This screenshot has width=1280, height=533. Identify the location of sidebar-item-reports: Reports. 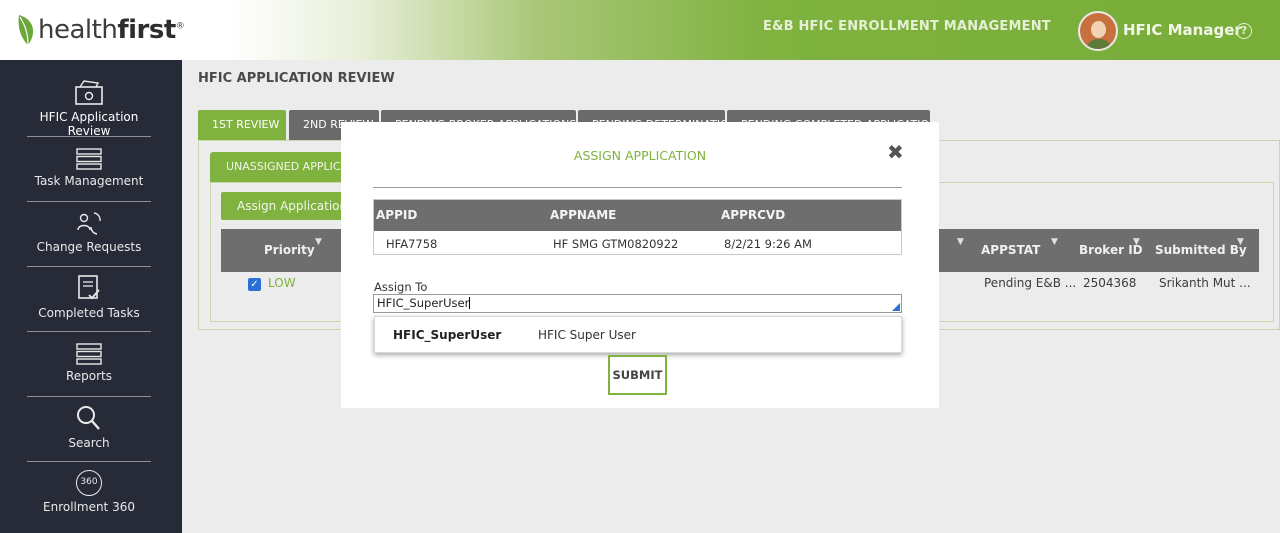
(89, 363).